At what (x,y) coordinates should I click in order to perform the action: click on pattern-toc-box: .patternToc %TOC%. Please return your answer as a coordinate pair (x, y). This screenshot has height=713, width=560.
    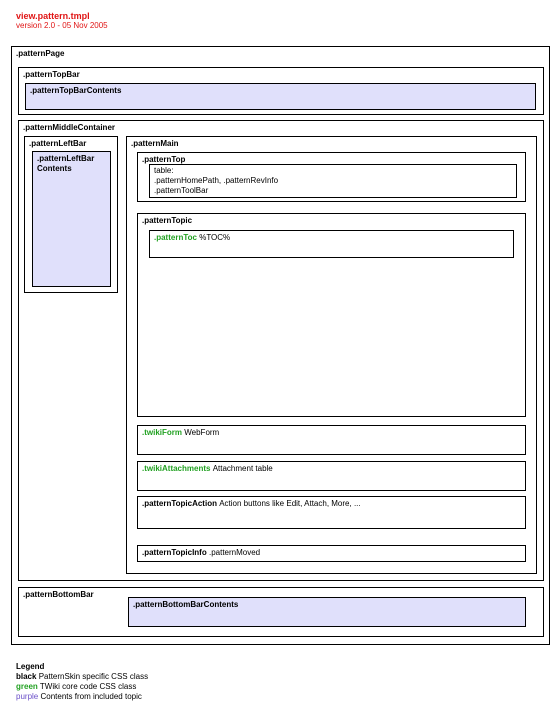
    Looking at the image, I should click on (331, 244).